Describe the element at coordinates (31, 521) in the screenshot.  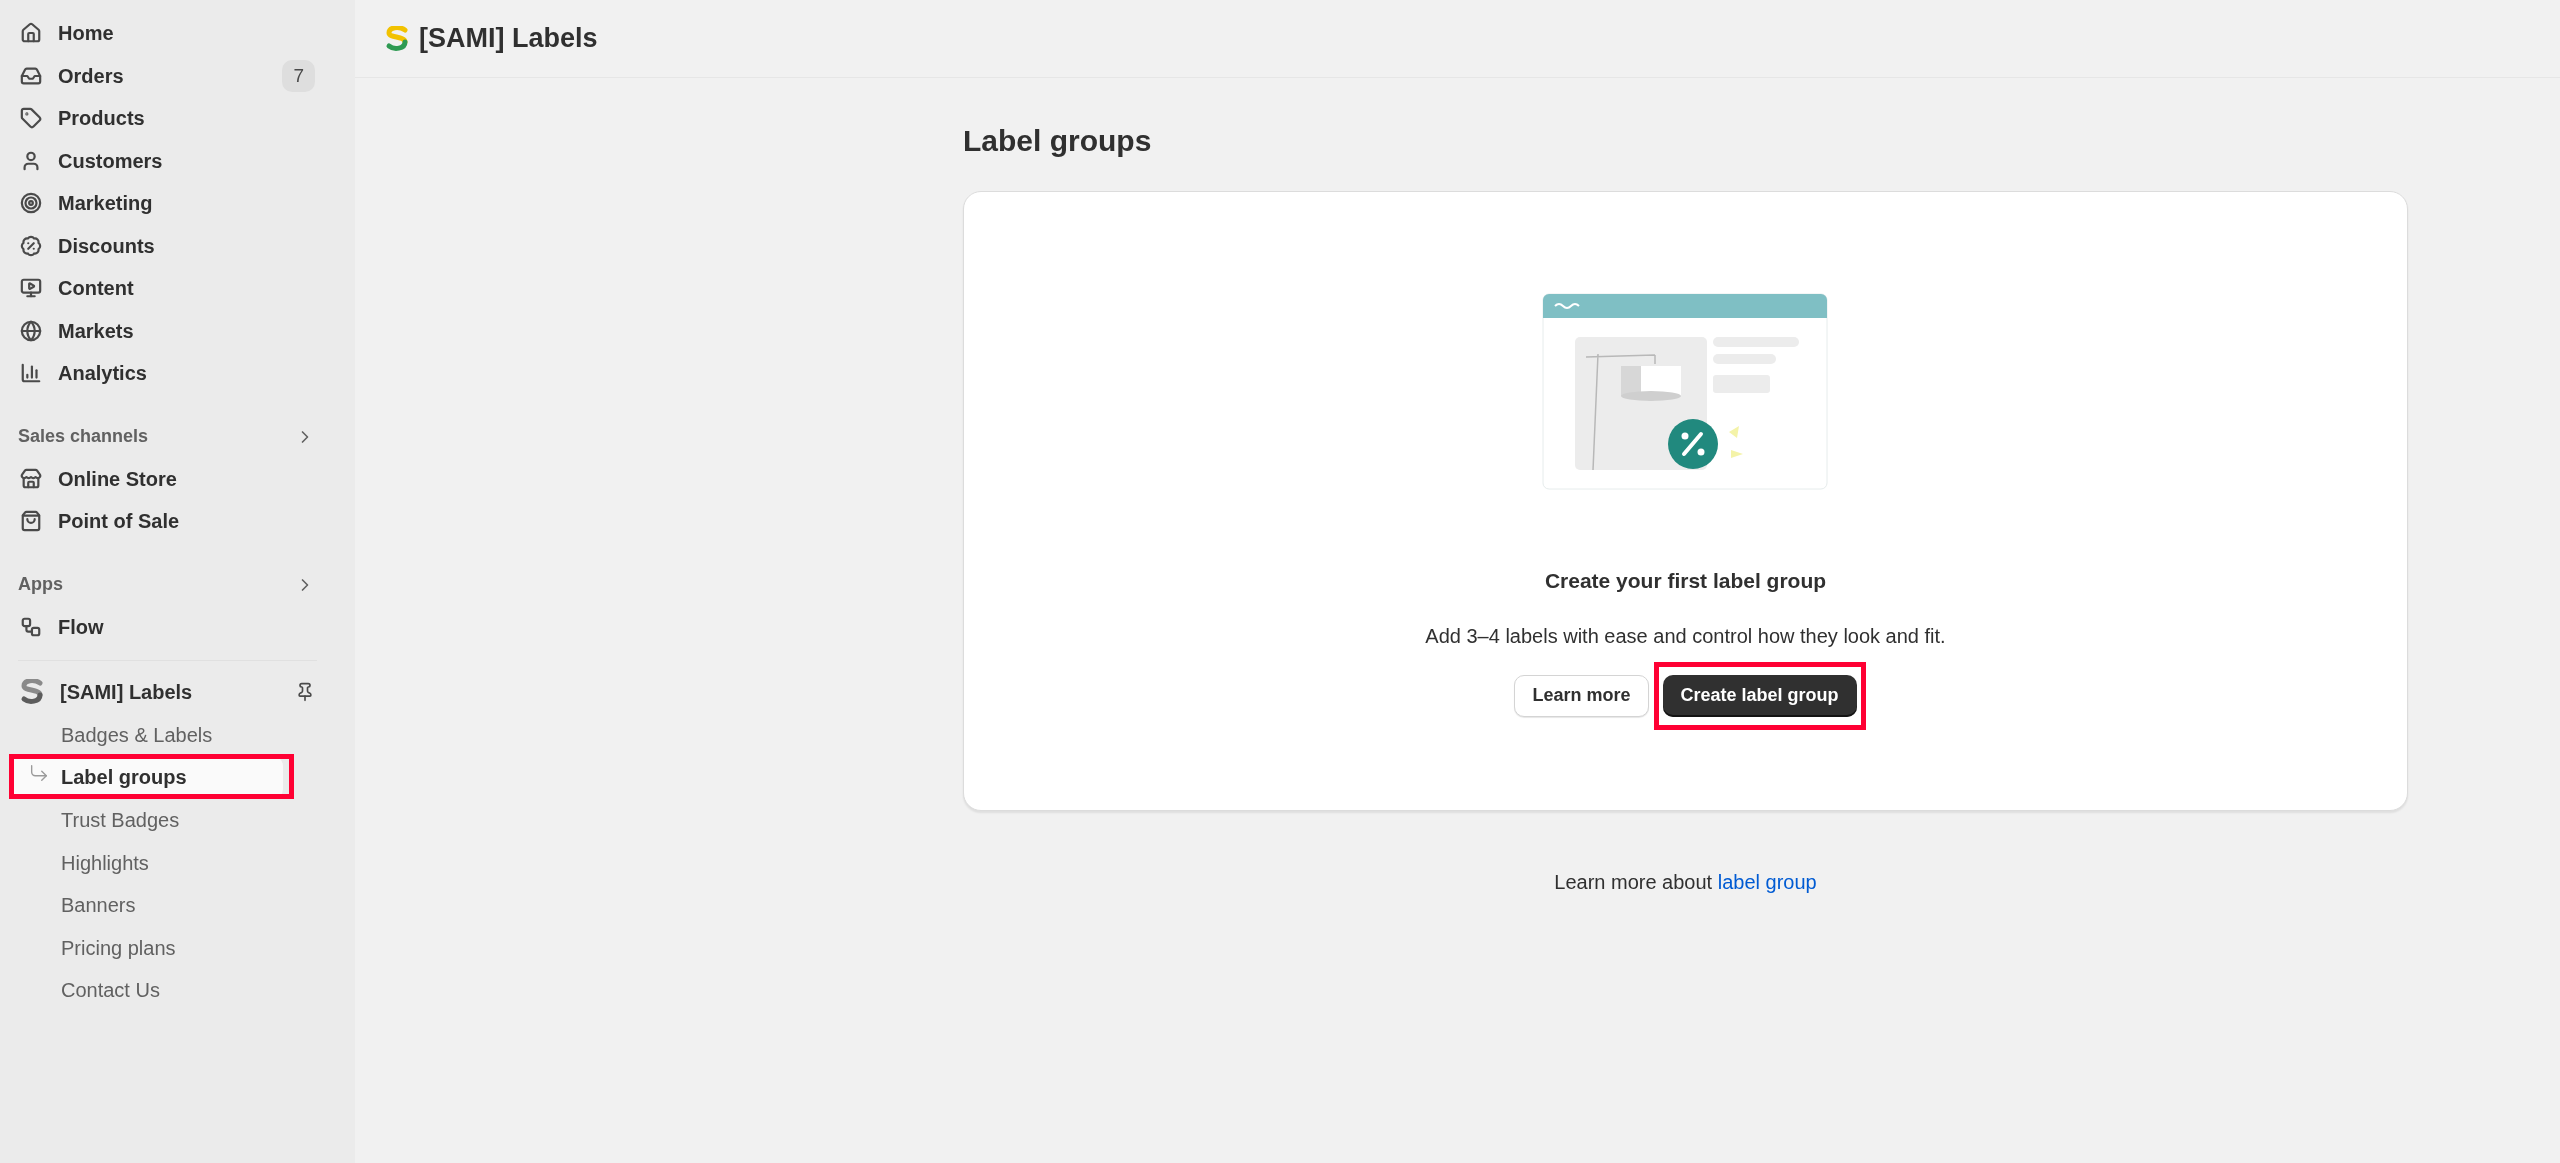
I see `shopping-bag-icon` at that location.